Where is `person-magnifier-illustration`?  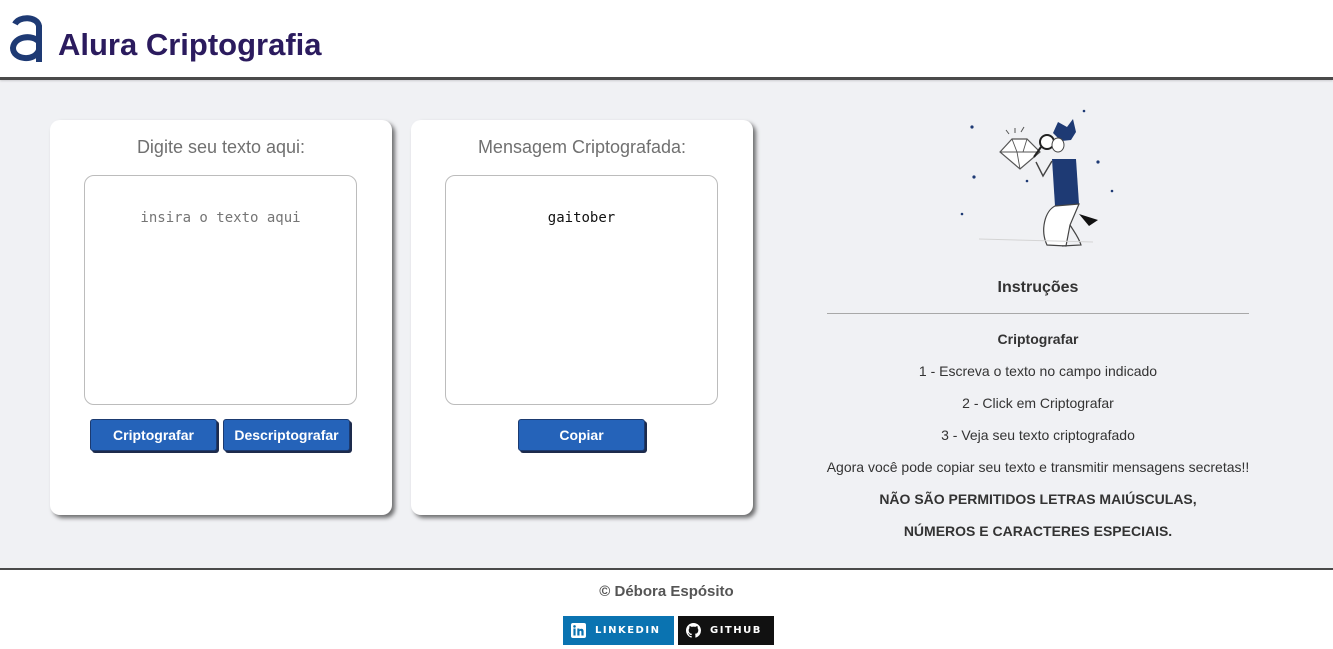
person-magnifier-illustration is located at coordinates (1037, 178).